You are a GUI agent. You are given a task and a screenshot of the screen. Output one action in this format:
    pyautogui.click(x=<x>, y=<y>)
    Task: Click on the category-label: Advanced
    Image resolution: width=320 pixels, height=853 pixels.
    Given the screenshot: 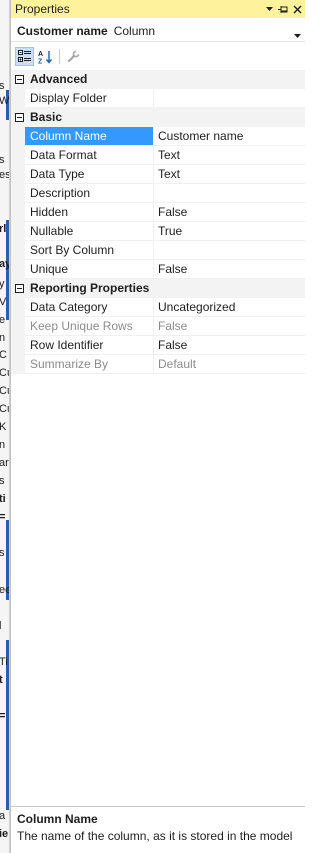 What is the action you would take?
    pyautogui.click(x=59, y=79)
    